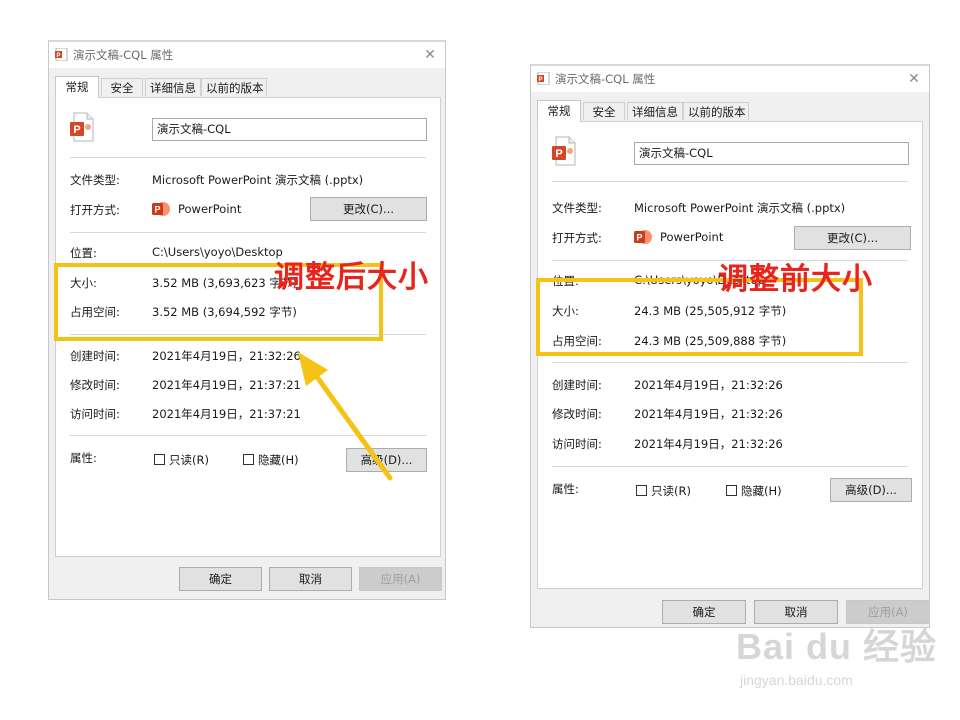 Image resolution: width=960 pixels, height=720 pixels. Describe the element at coordinates (795, 279) in the screenshot. I see `annotation-before: 调整前大小` at that location.